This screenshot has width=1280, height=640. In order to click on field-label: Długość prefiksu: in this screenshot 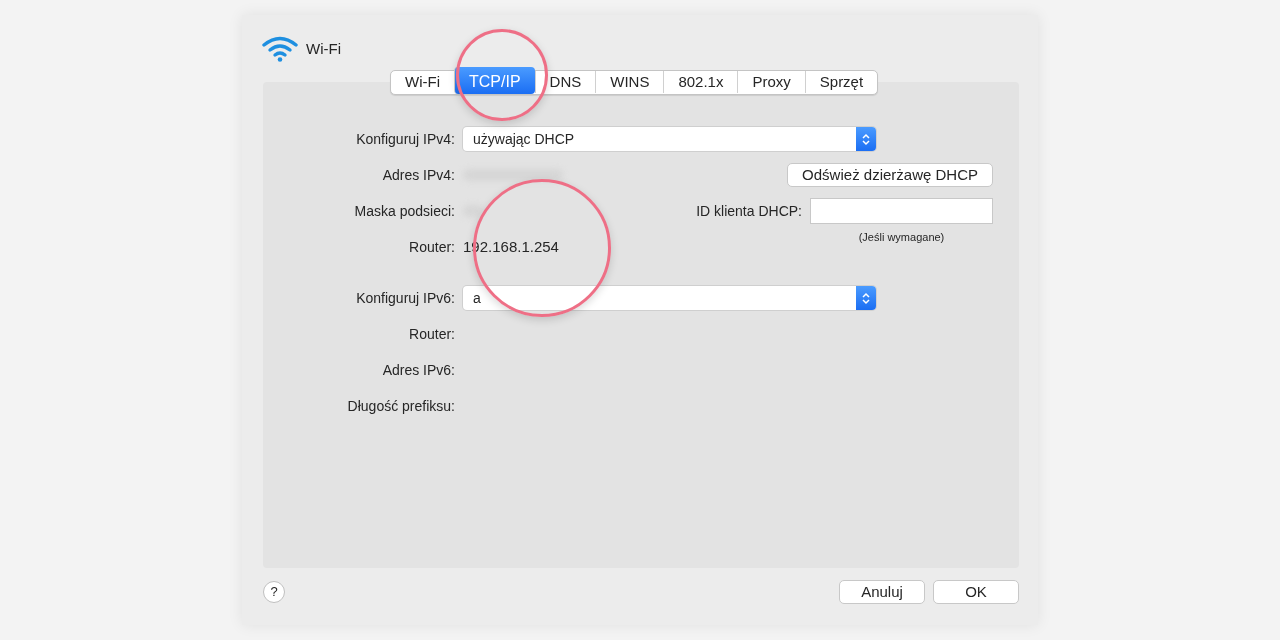, I will do `click(401, 406)`.